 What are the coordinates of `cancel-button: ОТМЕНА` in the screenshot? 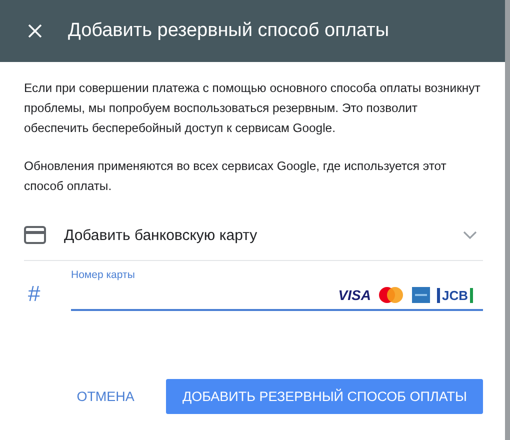 It's located at (105, 396).